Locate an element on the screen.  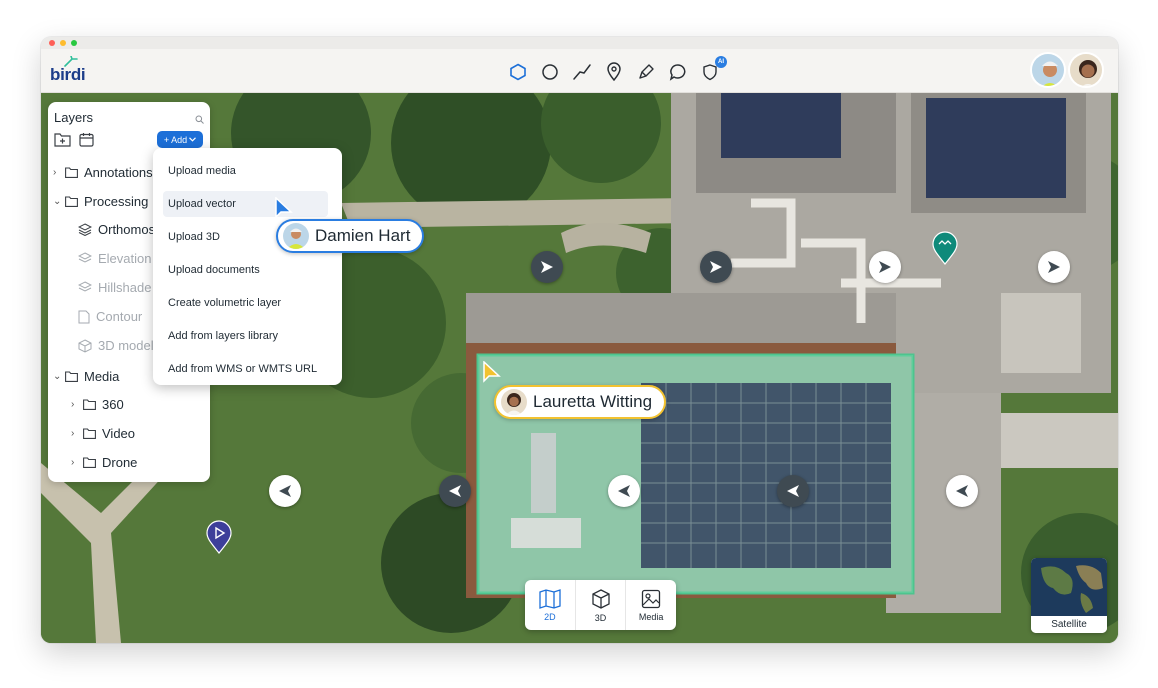
menu-item-upload-media: Upload media is located at coordinates (245, 171).